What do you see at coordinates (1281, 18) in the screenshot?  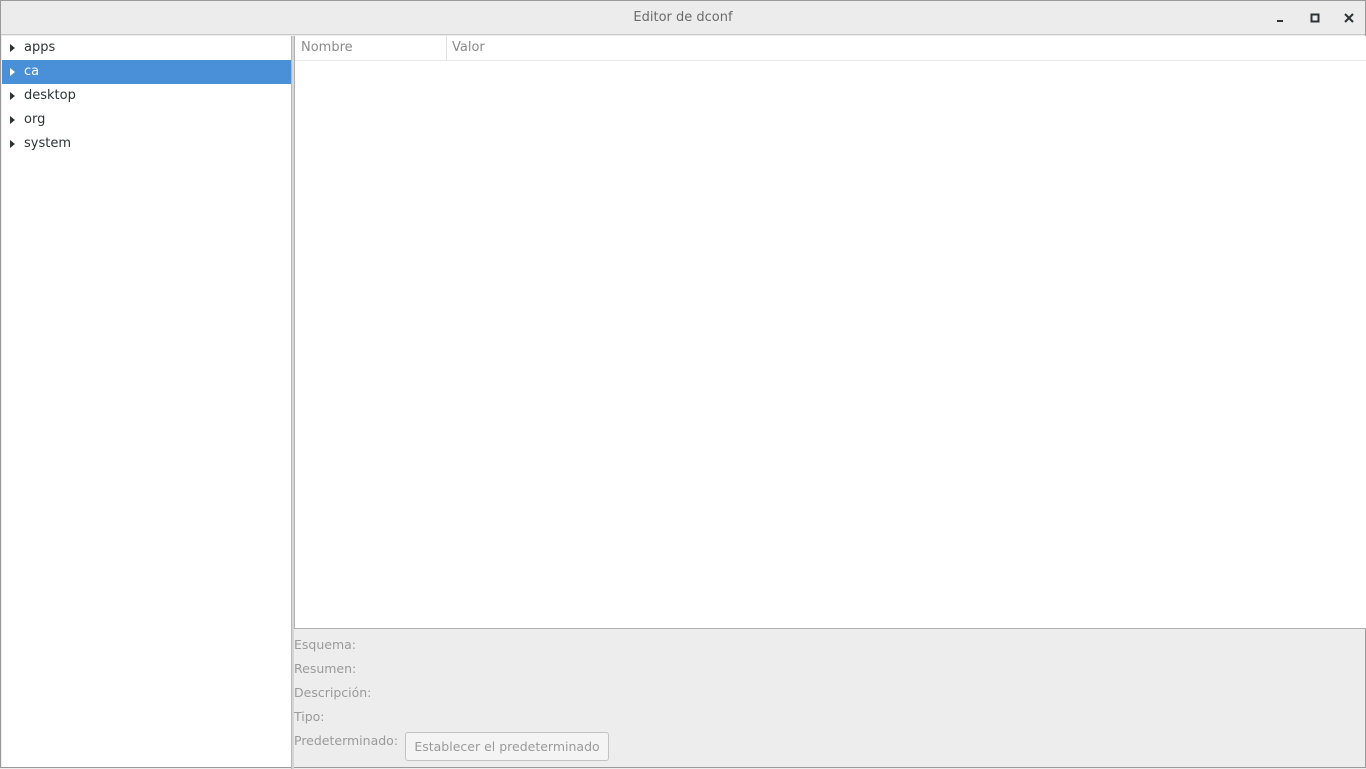 I see `minimize-button` at bounding box center [1281, 18].